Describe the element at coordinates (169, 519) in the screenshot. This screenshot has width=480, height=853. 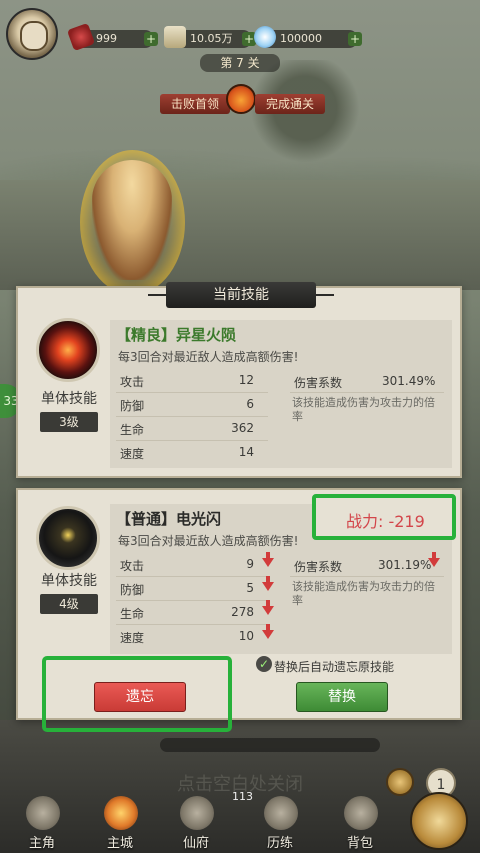
I see `skill-name: 【普通】电光闪` at that location.